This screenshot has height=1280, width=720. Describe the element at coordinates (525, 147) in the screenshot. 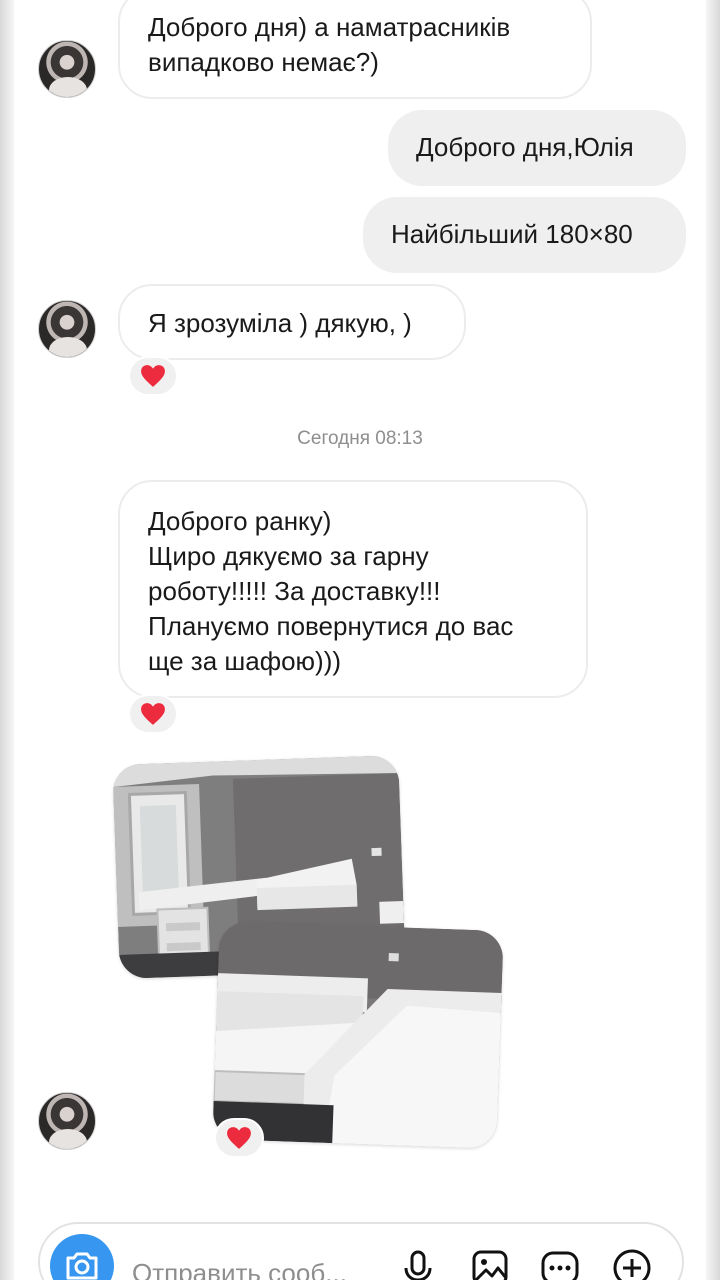

I see `message-text: Доброго дня,Юлія` at that location.